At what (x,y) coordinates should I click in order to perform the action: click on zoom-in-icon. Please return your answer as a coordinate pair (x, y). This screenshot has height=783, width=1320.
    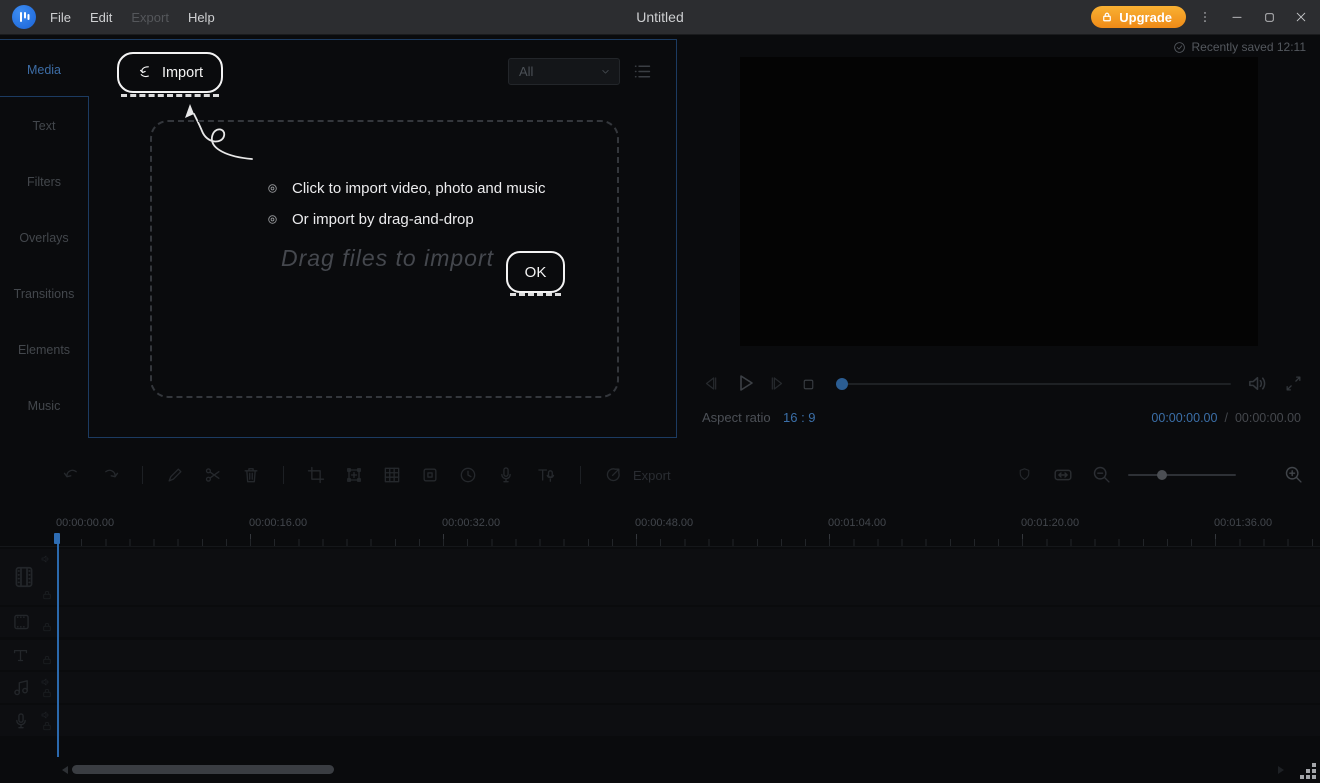
    Looking at the image, I should click on (1293, 474).